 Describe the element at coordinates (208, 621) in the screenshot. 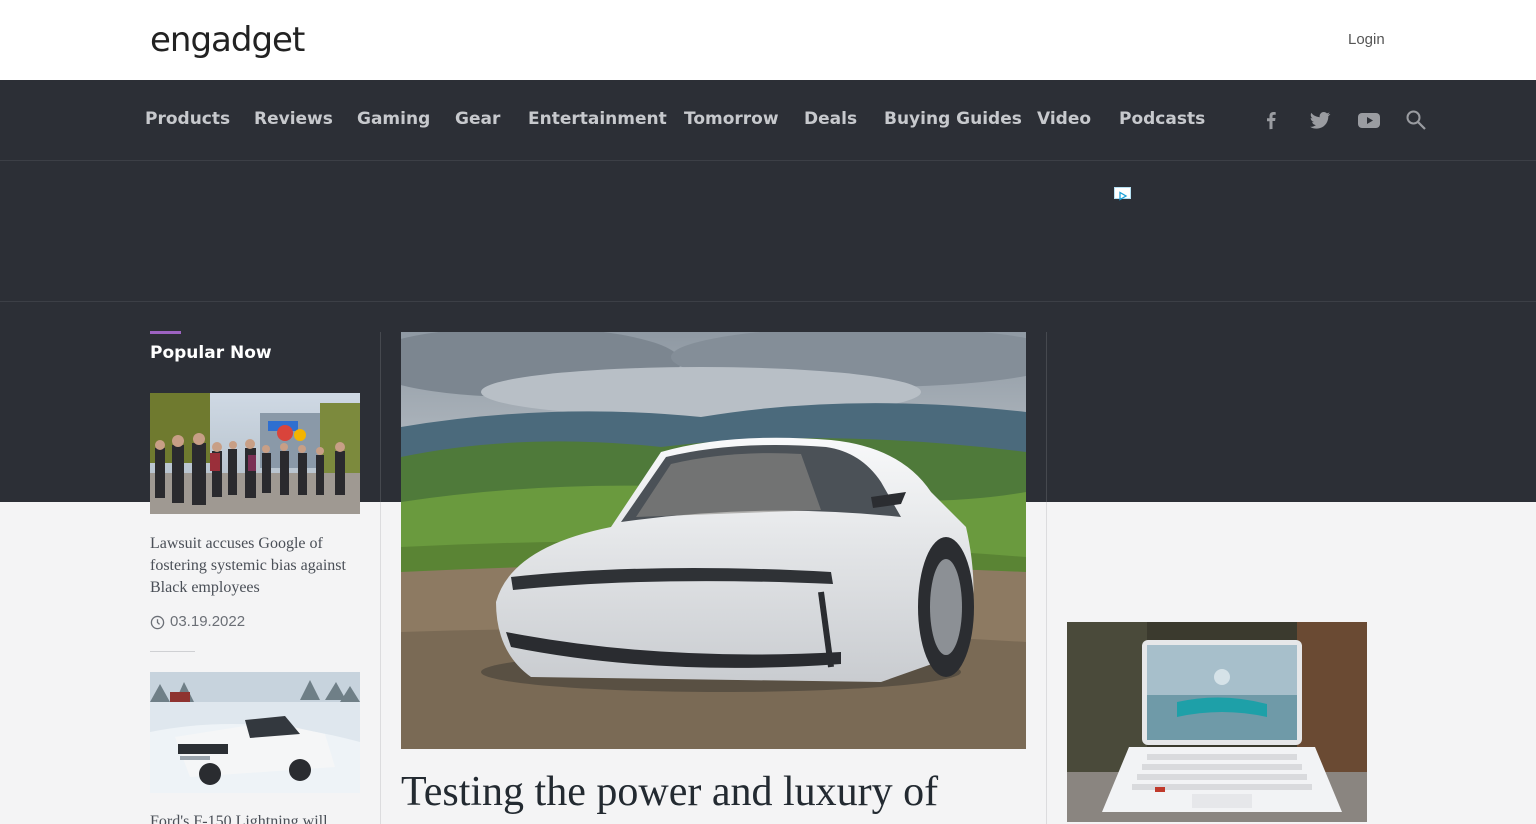

I see `story-date-text: 03.19.2022` at that location.